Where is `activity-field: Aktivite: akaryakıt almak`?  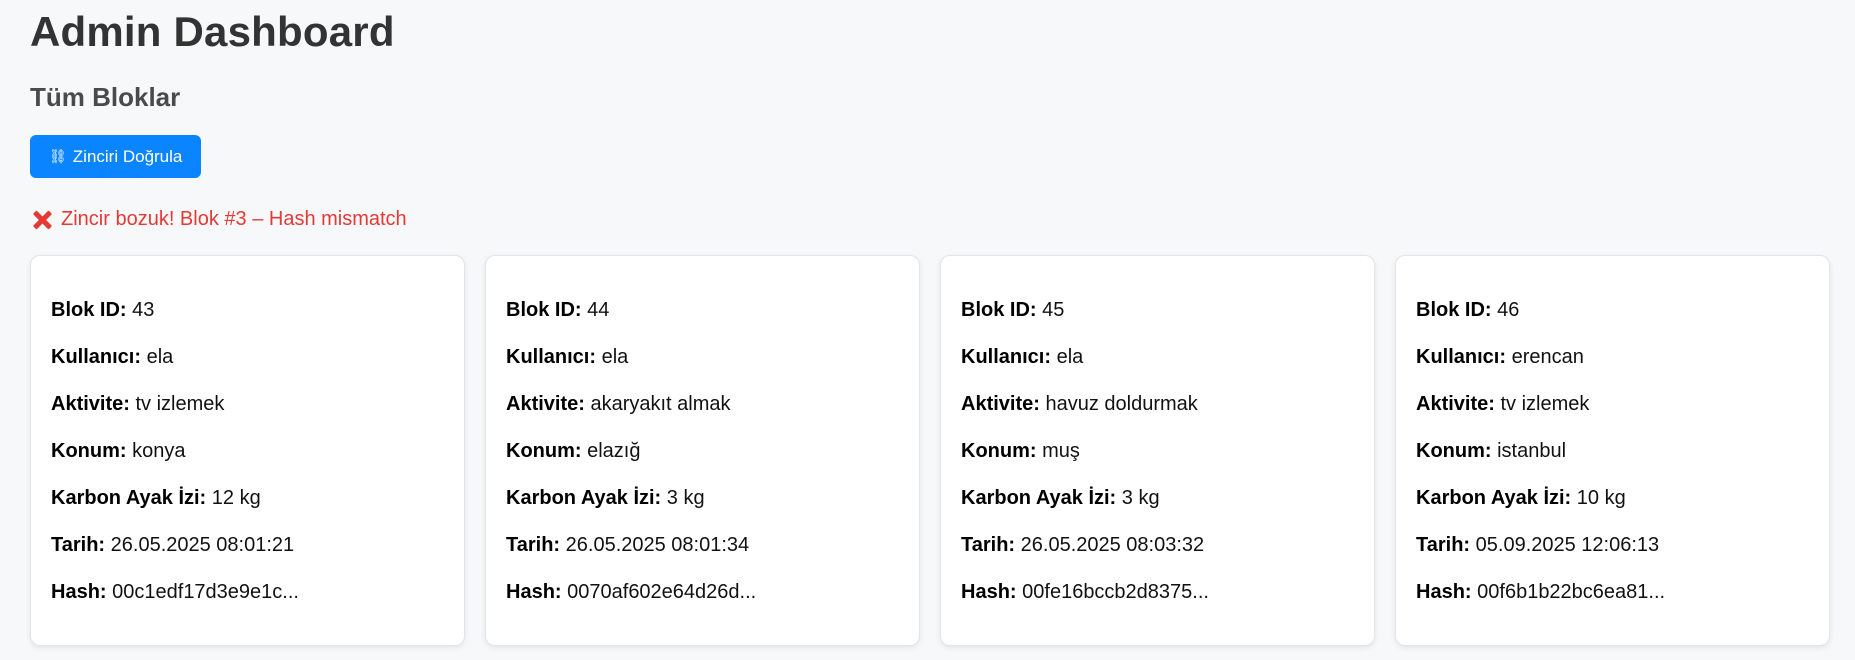 activity-field: Aktivite: akaryakıt almak is located at coordinates (702, 404).